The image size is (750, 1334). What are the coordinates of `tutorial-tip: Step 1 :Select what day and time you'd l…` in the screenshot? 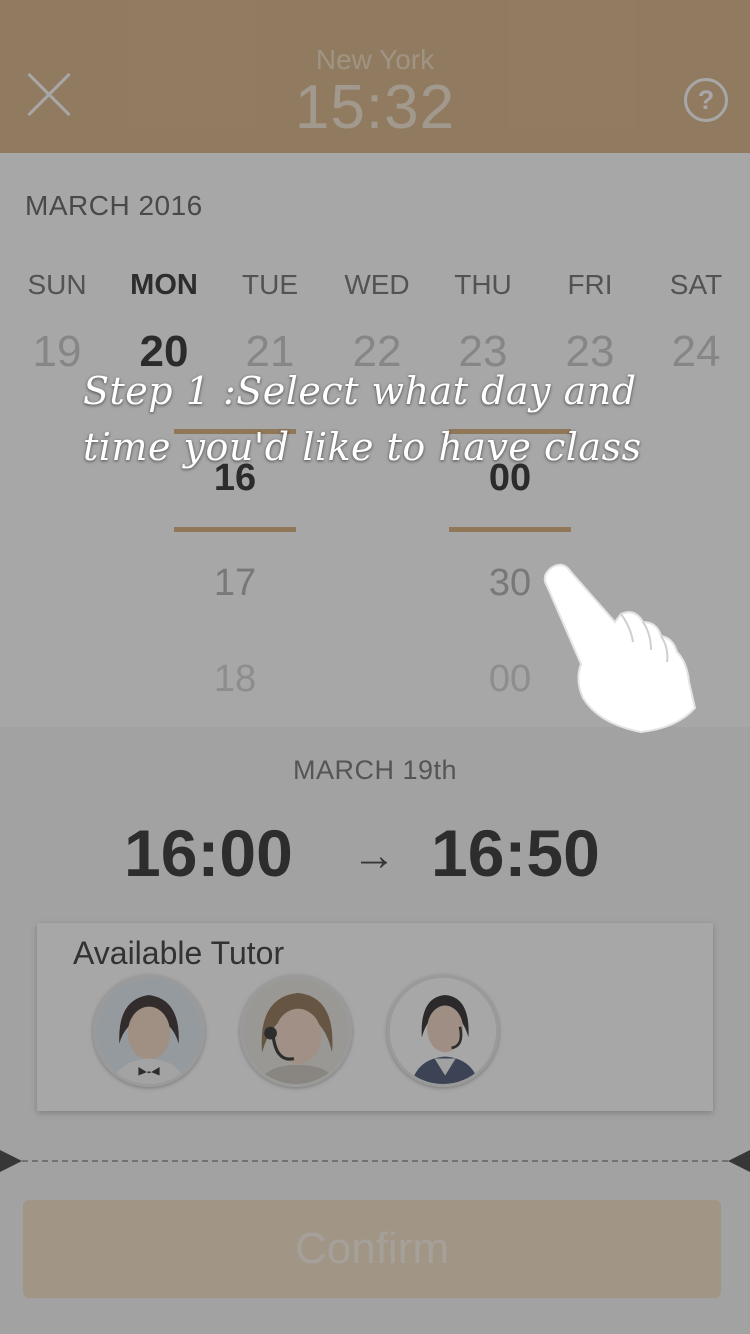 It's located at (393, 419).